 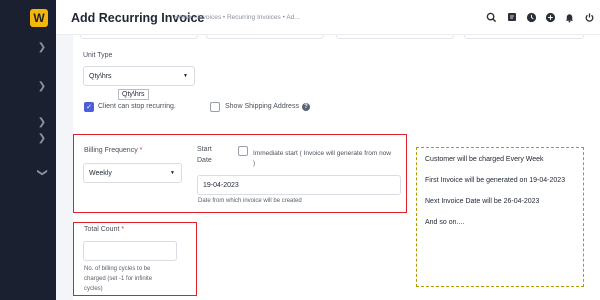 What do you see at coordinates (262, 106) in the screenshot?
I see `shipping-label: Show Shipping Address` at bounding box center [262, 106].